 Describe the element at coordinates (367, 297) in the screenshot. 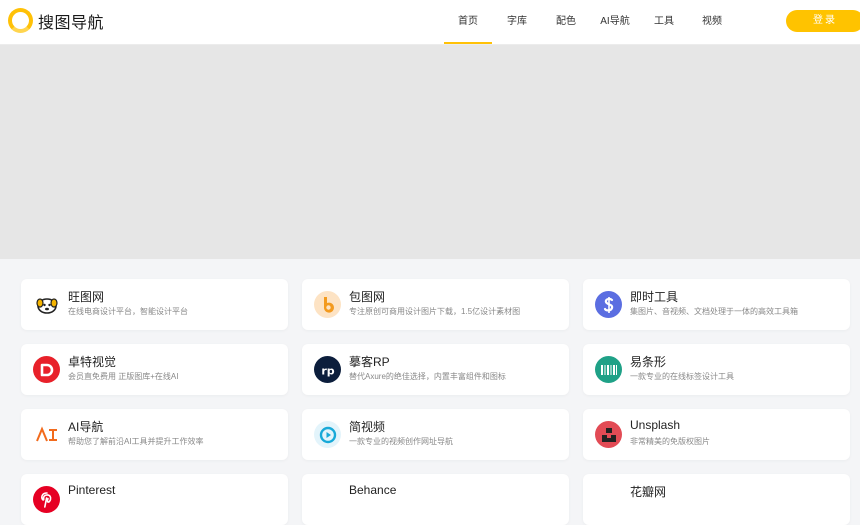

I see `card-title: 包图网` at that location.